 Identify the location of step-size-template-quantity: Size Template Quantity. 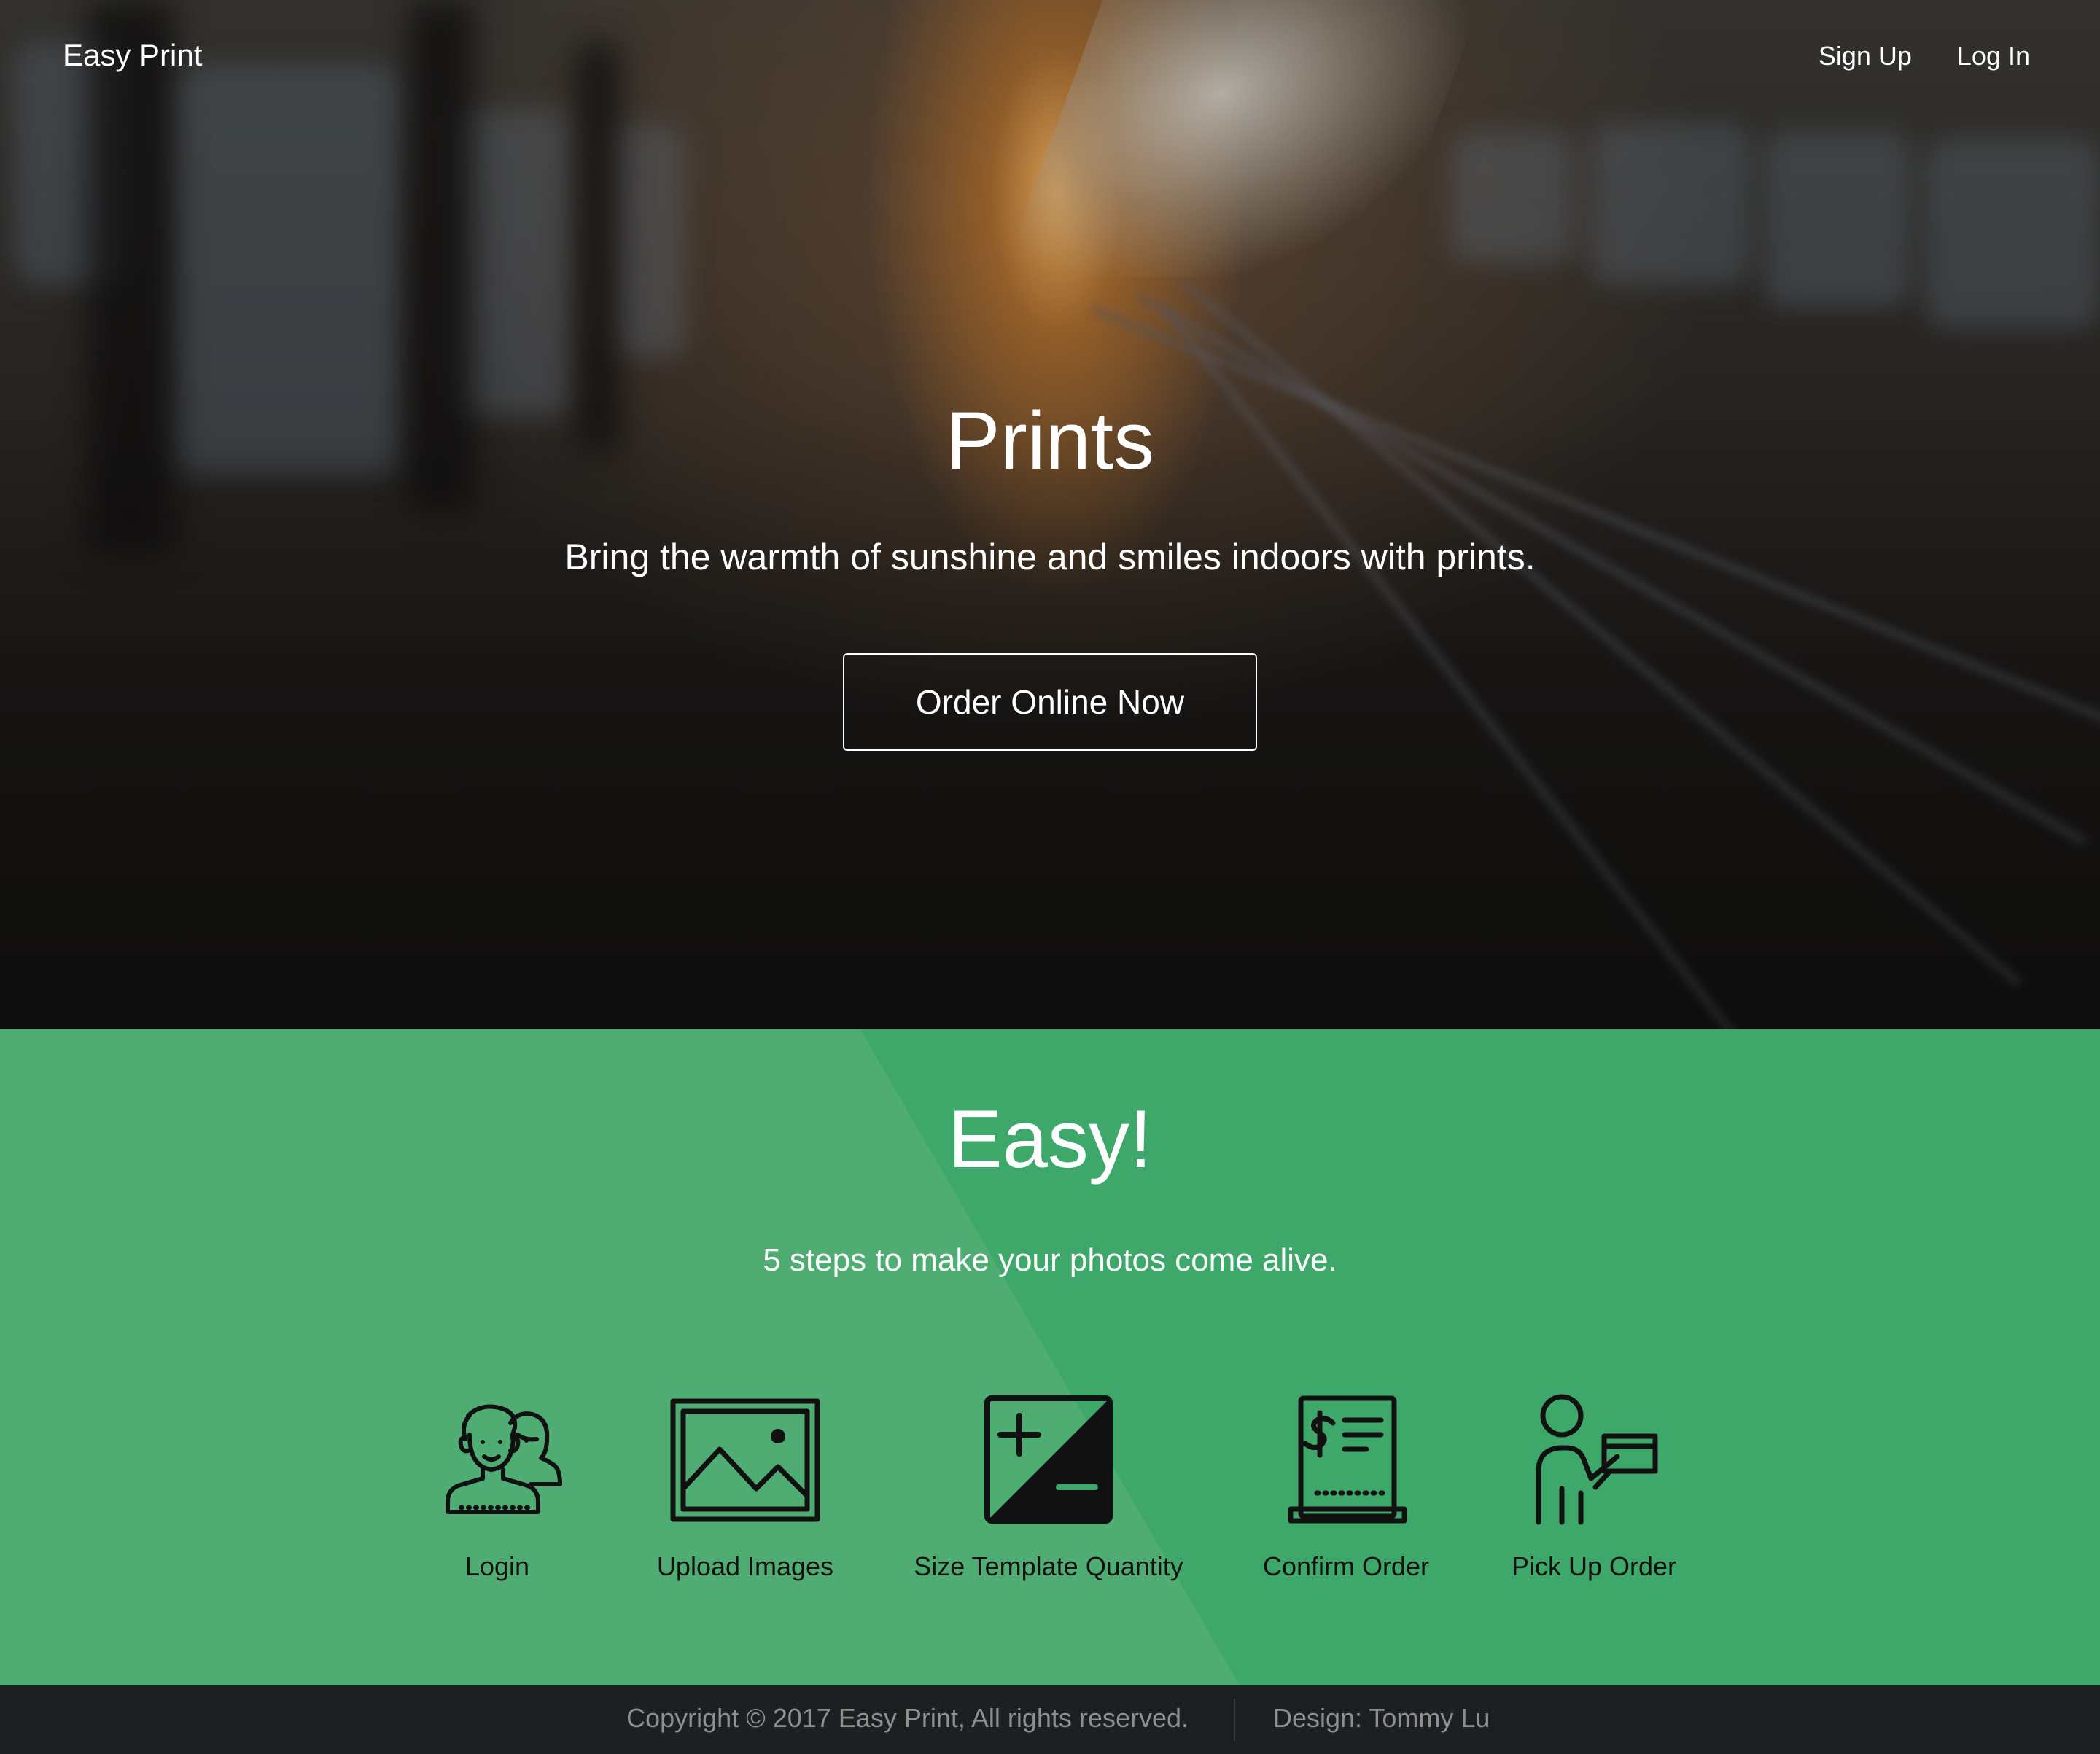
(1048, 1484).